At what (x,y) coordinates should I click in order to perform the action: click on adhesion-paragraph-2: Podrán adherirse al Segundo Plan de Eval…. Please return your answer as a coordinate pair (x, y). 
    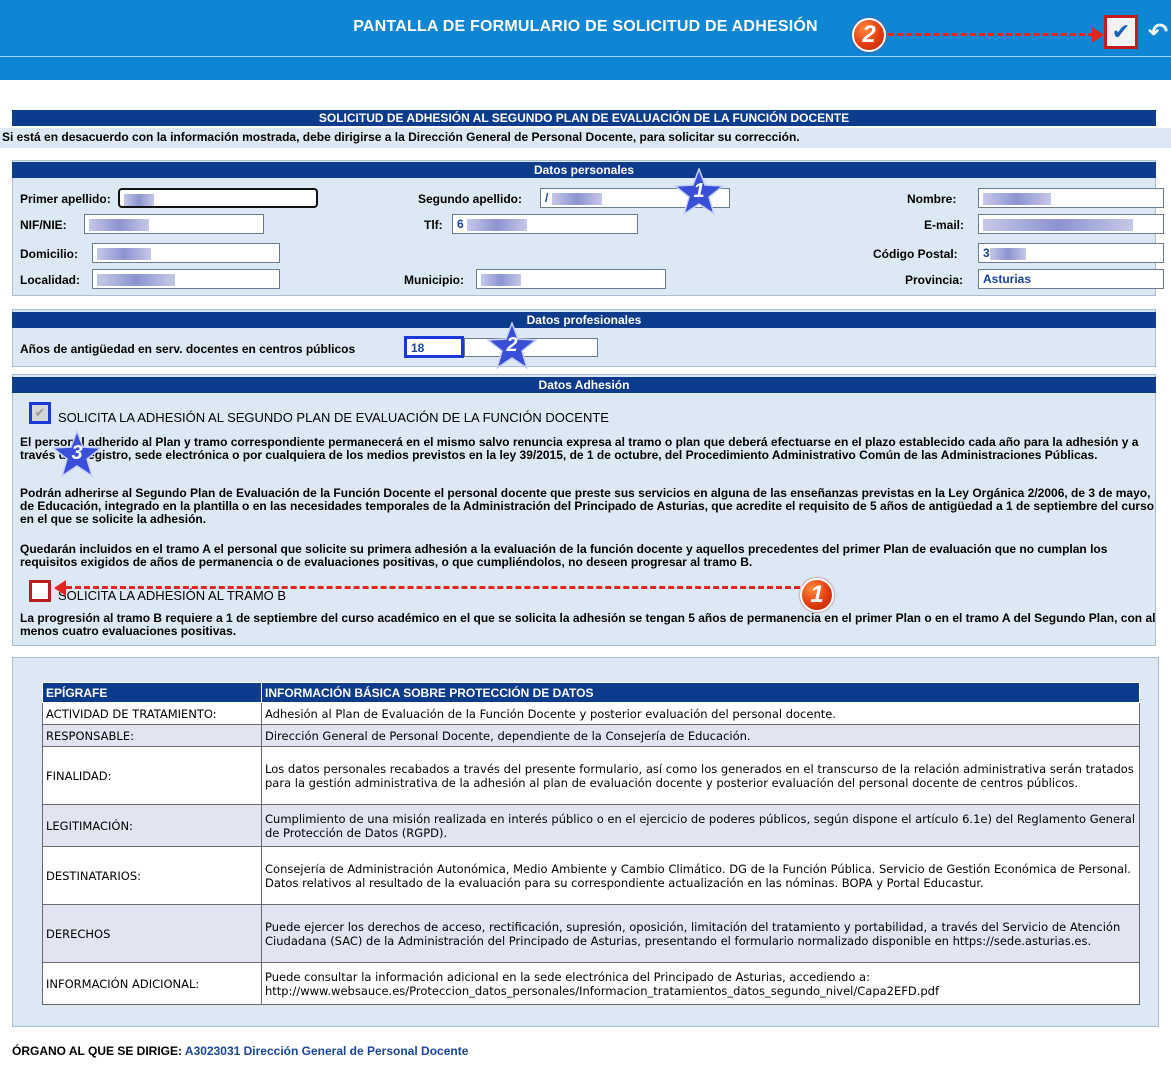
    Looking at the image, I should click on (587, 506).